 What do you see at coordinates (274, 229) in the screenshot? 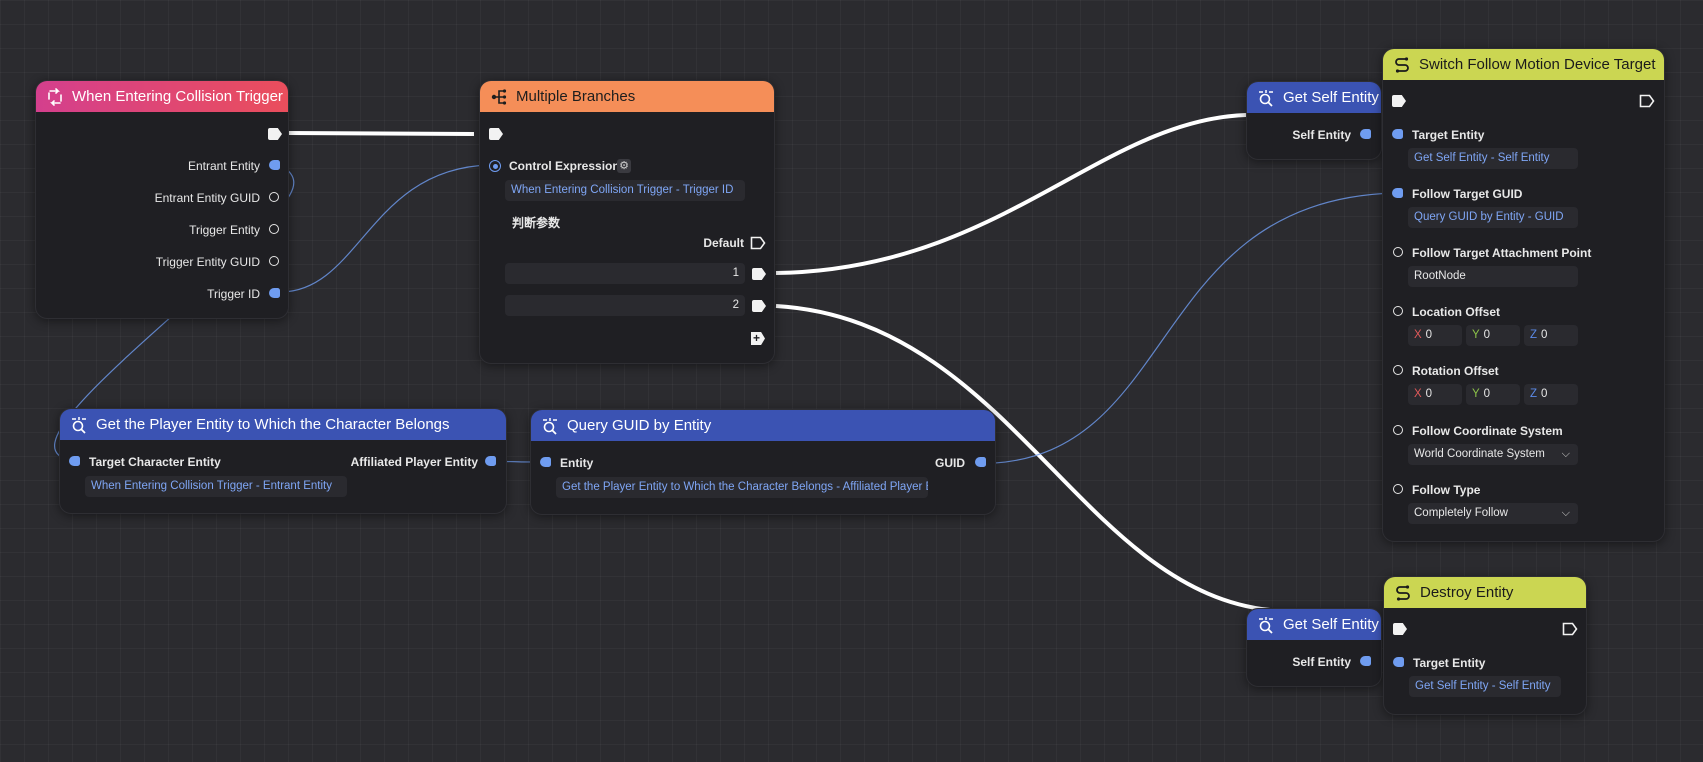
I see `trigger-entity-pin` at bounding box center [274, 229].